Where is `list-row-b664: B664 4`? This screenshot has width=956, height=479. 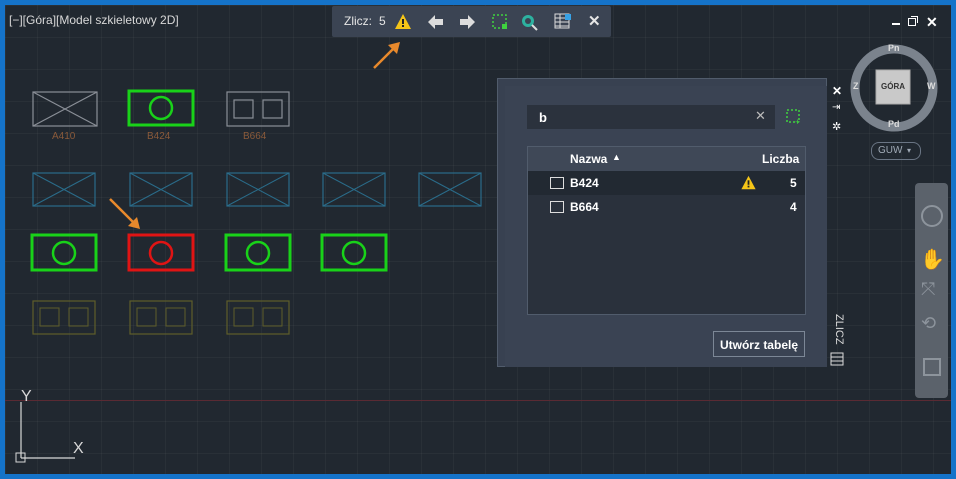
list-row-b664: B664 4 is located at coordinates (666, 207).